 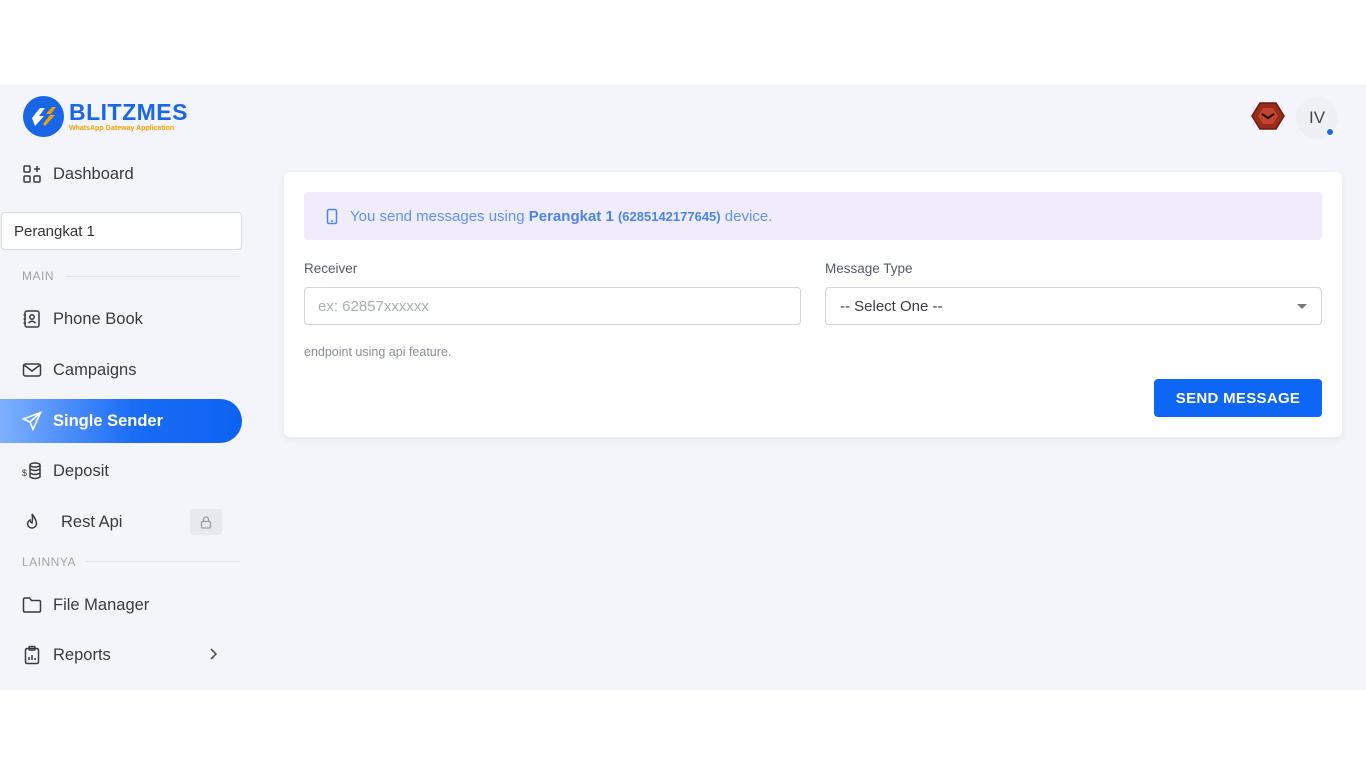 I want to click on envelope-icon, so click(x=32, y=370).